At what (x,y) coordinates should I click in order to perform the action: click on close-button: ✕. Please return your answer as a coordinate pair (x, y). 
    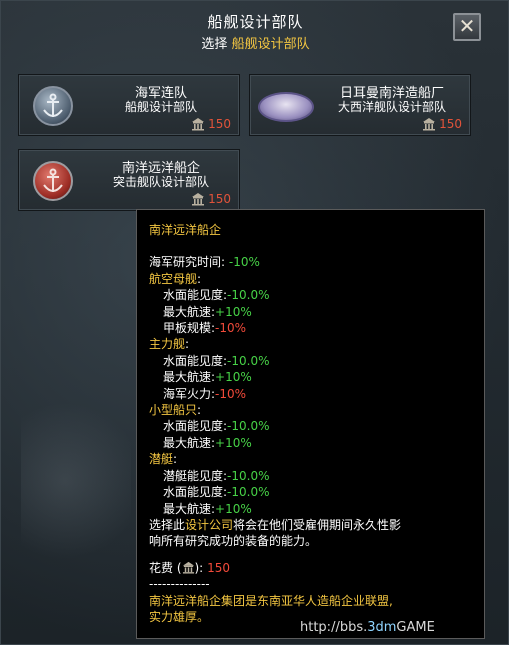
    Looking at the image, I should click on (467, 27).